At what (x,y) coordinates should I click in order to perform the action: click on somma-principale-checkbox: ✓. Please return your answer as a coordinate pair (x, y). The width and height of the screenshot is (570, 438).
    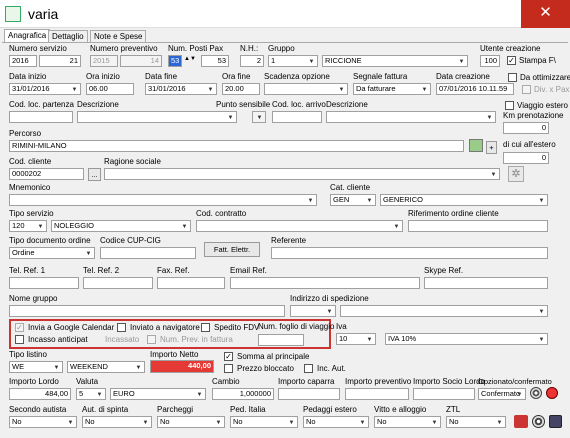
    Looking at the image, I should click on (228, 356).